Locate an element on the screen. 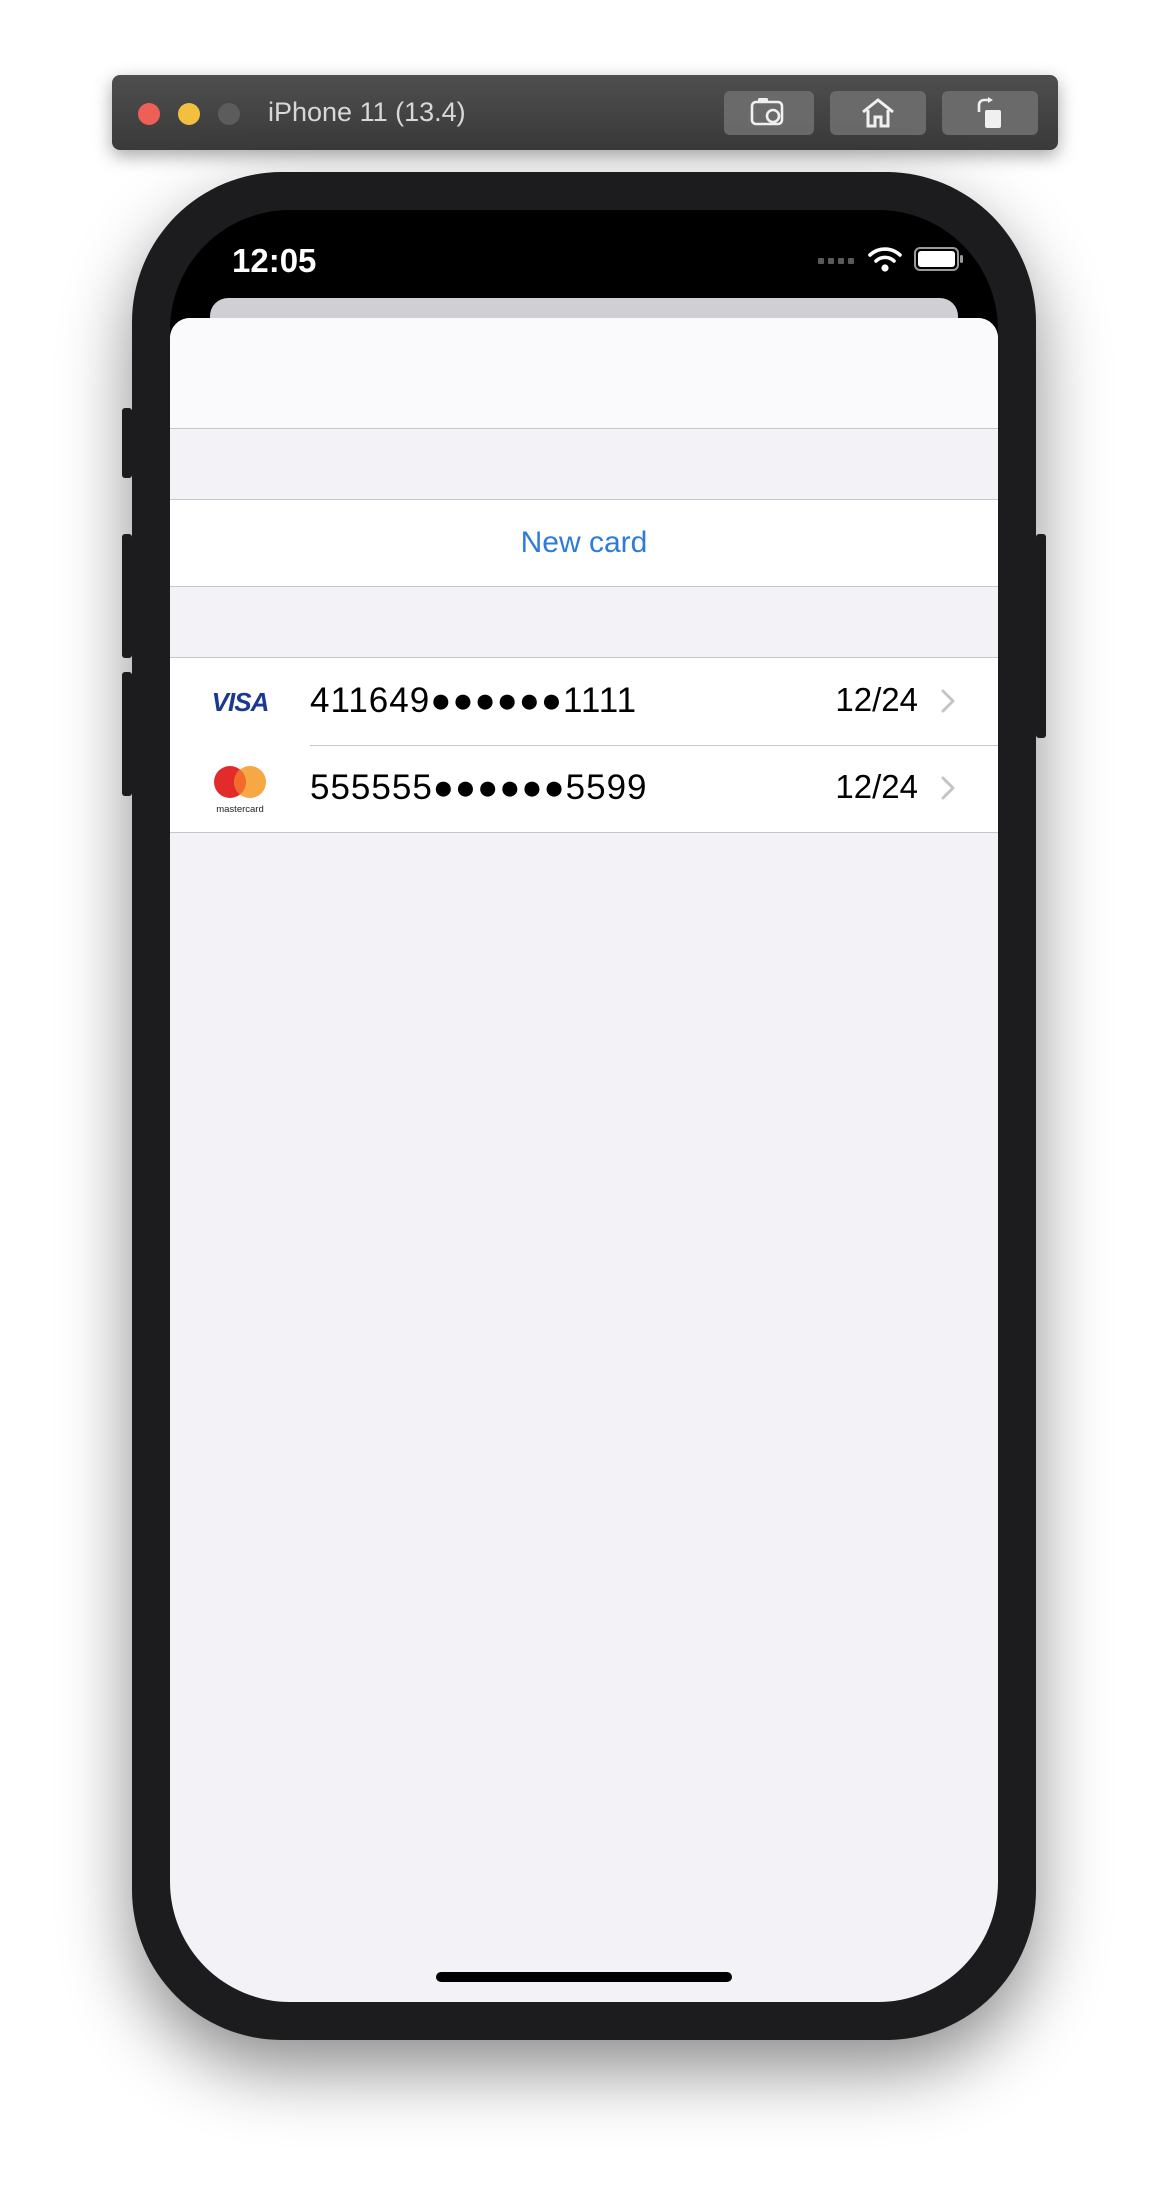  card-number: 555555●●●●●●5599 is located at coordinates (479, 787).